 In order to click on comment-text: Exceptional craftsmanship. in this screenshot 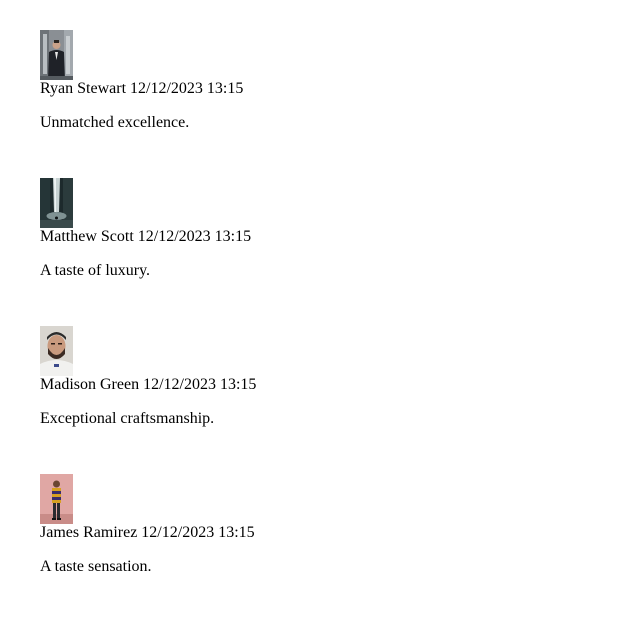, I will do `click(127, 418)`.